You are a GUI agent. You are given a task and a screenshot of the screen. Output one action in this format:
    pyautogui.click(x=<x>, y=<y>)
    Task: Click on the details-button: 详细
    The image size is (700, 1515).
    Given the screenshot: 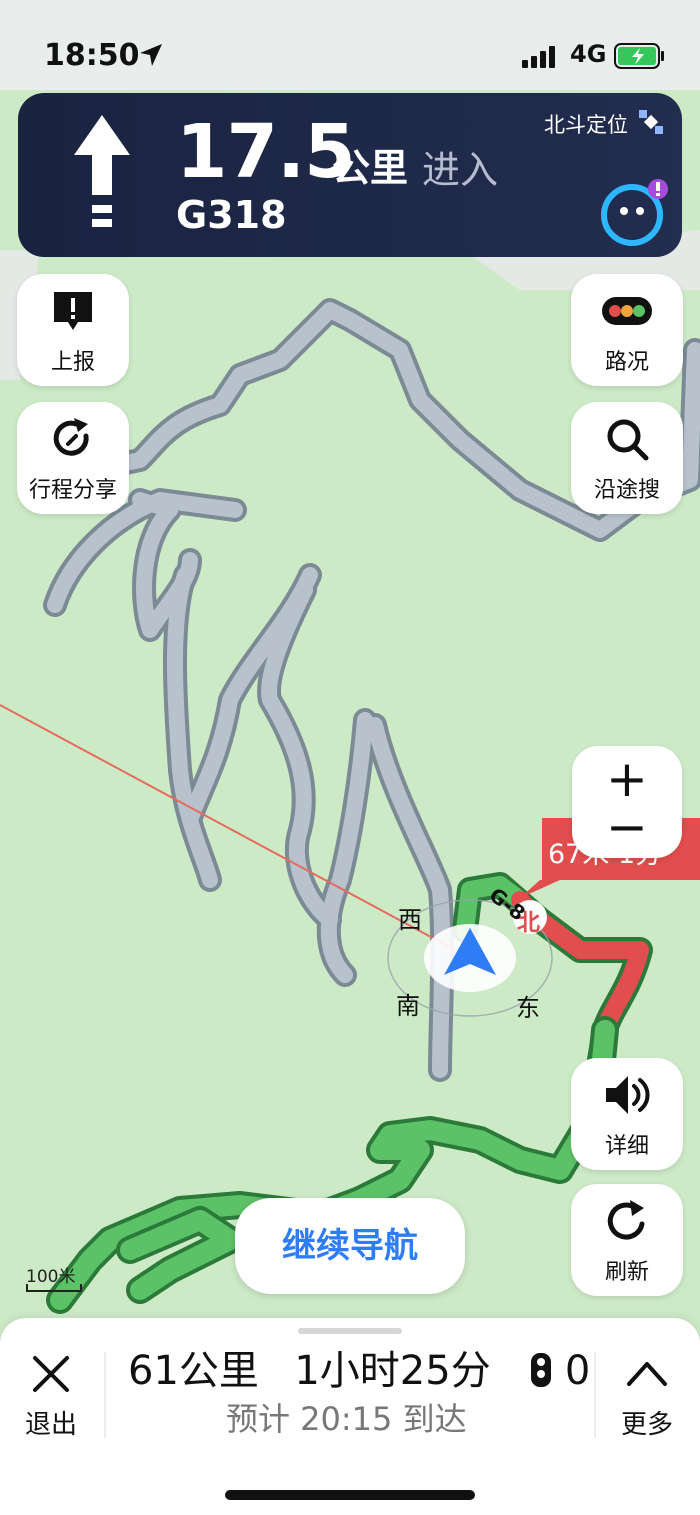 What is the action you would take?
    pyautogui.click(x=627, y=1114)
    